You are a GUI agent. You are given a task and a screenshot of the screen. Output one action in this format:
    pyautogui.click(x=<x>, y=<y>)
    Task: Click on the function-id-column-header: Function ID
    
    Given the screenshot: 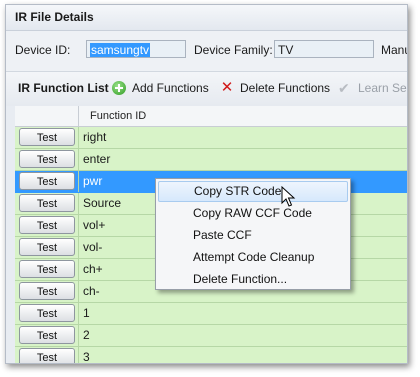 What is the action you would take?
    pyautogui.click(x=112, y=116)
    